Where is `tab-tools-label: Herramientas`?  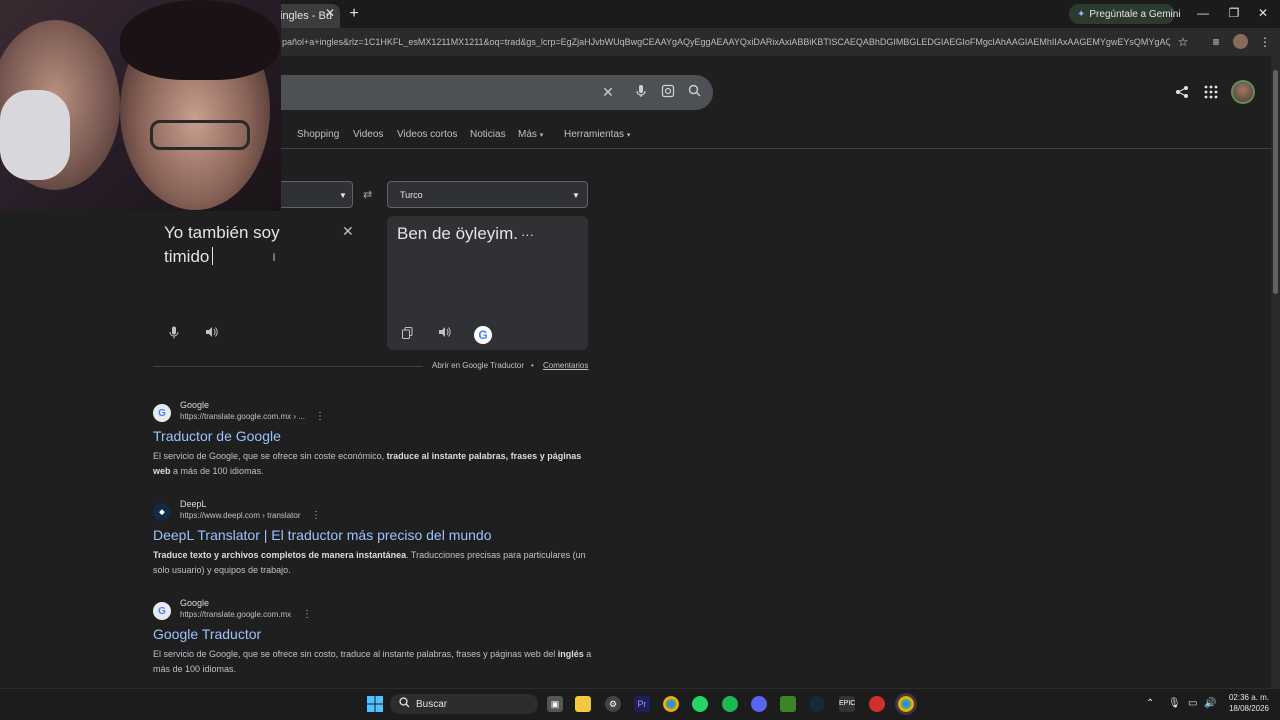 tab-tools-label: Herramientas is located at coordinates (594, 134).